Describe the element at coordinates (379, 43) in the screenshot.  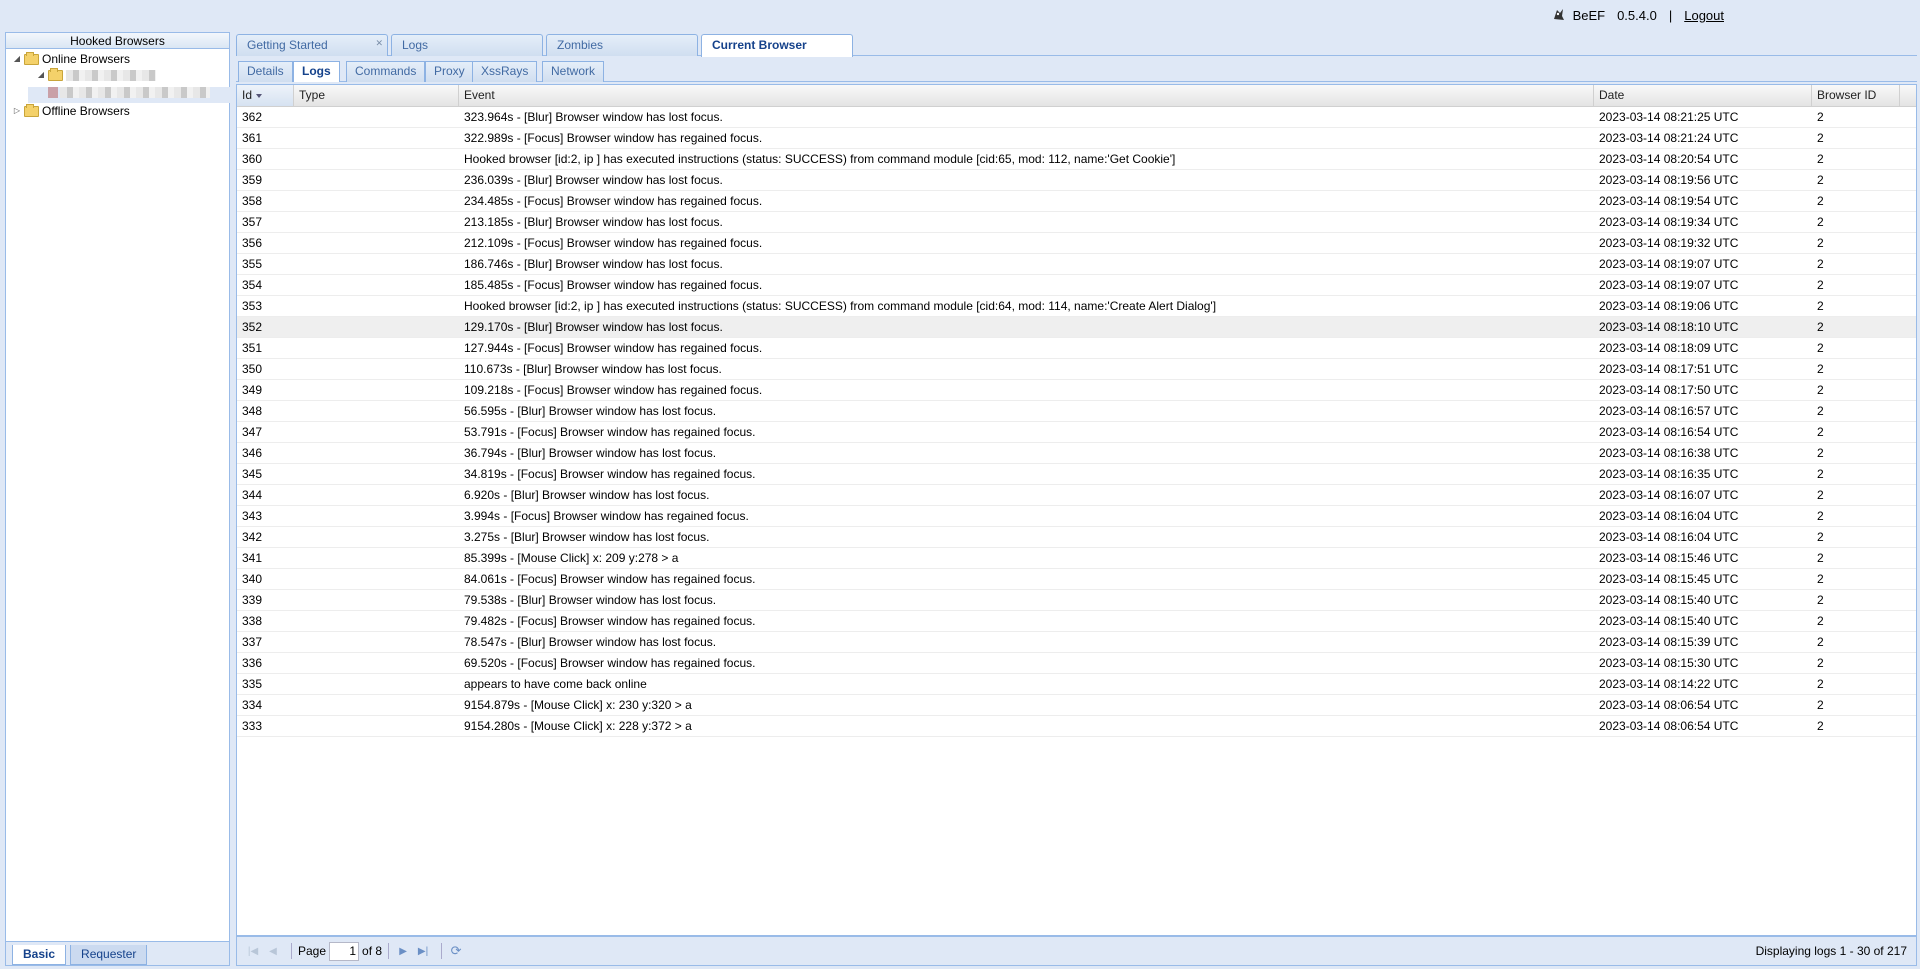
I see `close-icon: ✕` at that location.